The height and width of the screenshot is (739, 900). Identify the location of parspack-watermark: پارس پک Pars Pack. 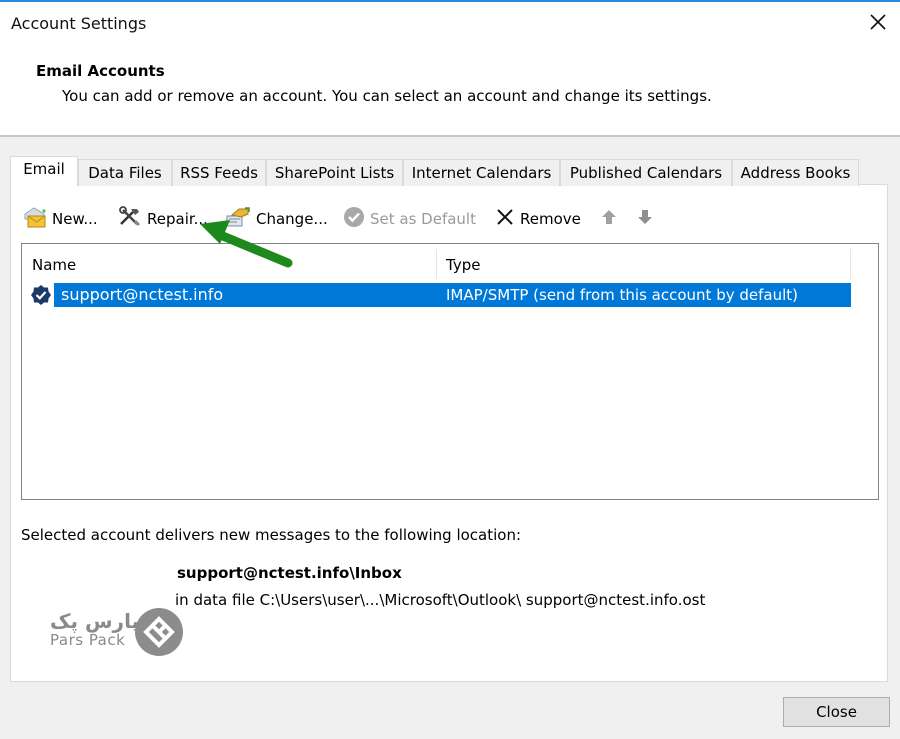
(118, 634).